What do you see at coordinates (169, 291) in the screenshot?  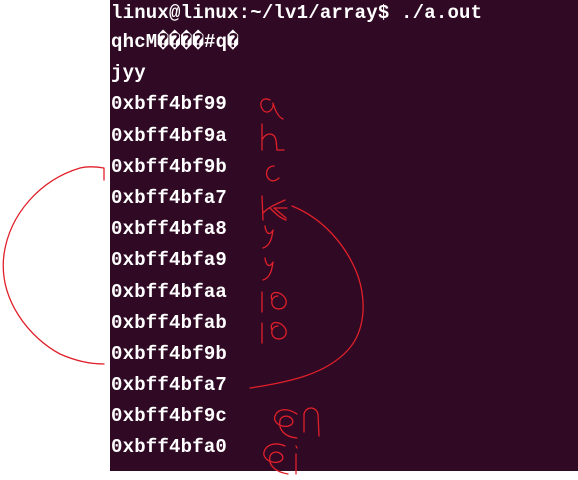 I see `output-address-line: 0xbff4bfaa` at bounding box center [169, 291].